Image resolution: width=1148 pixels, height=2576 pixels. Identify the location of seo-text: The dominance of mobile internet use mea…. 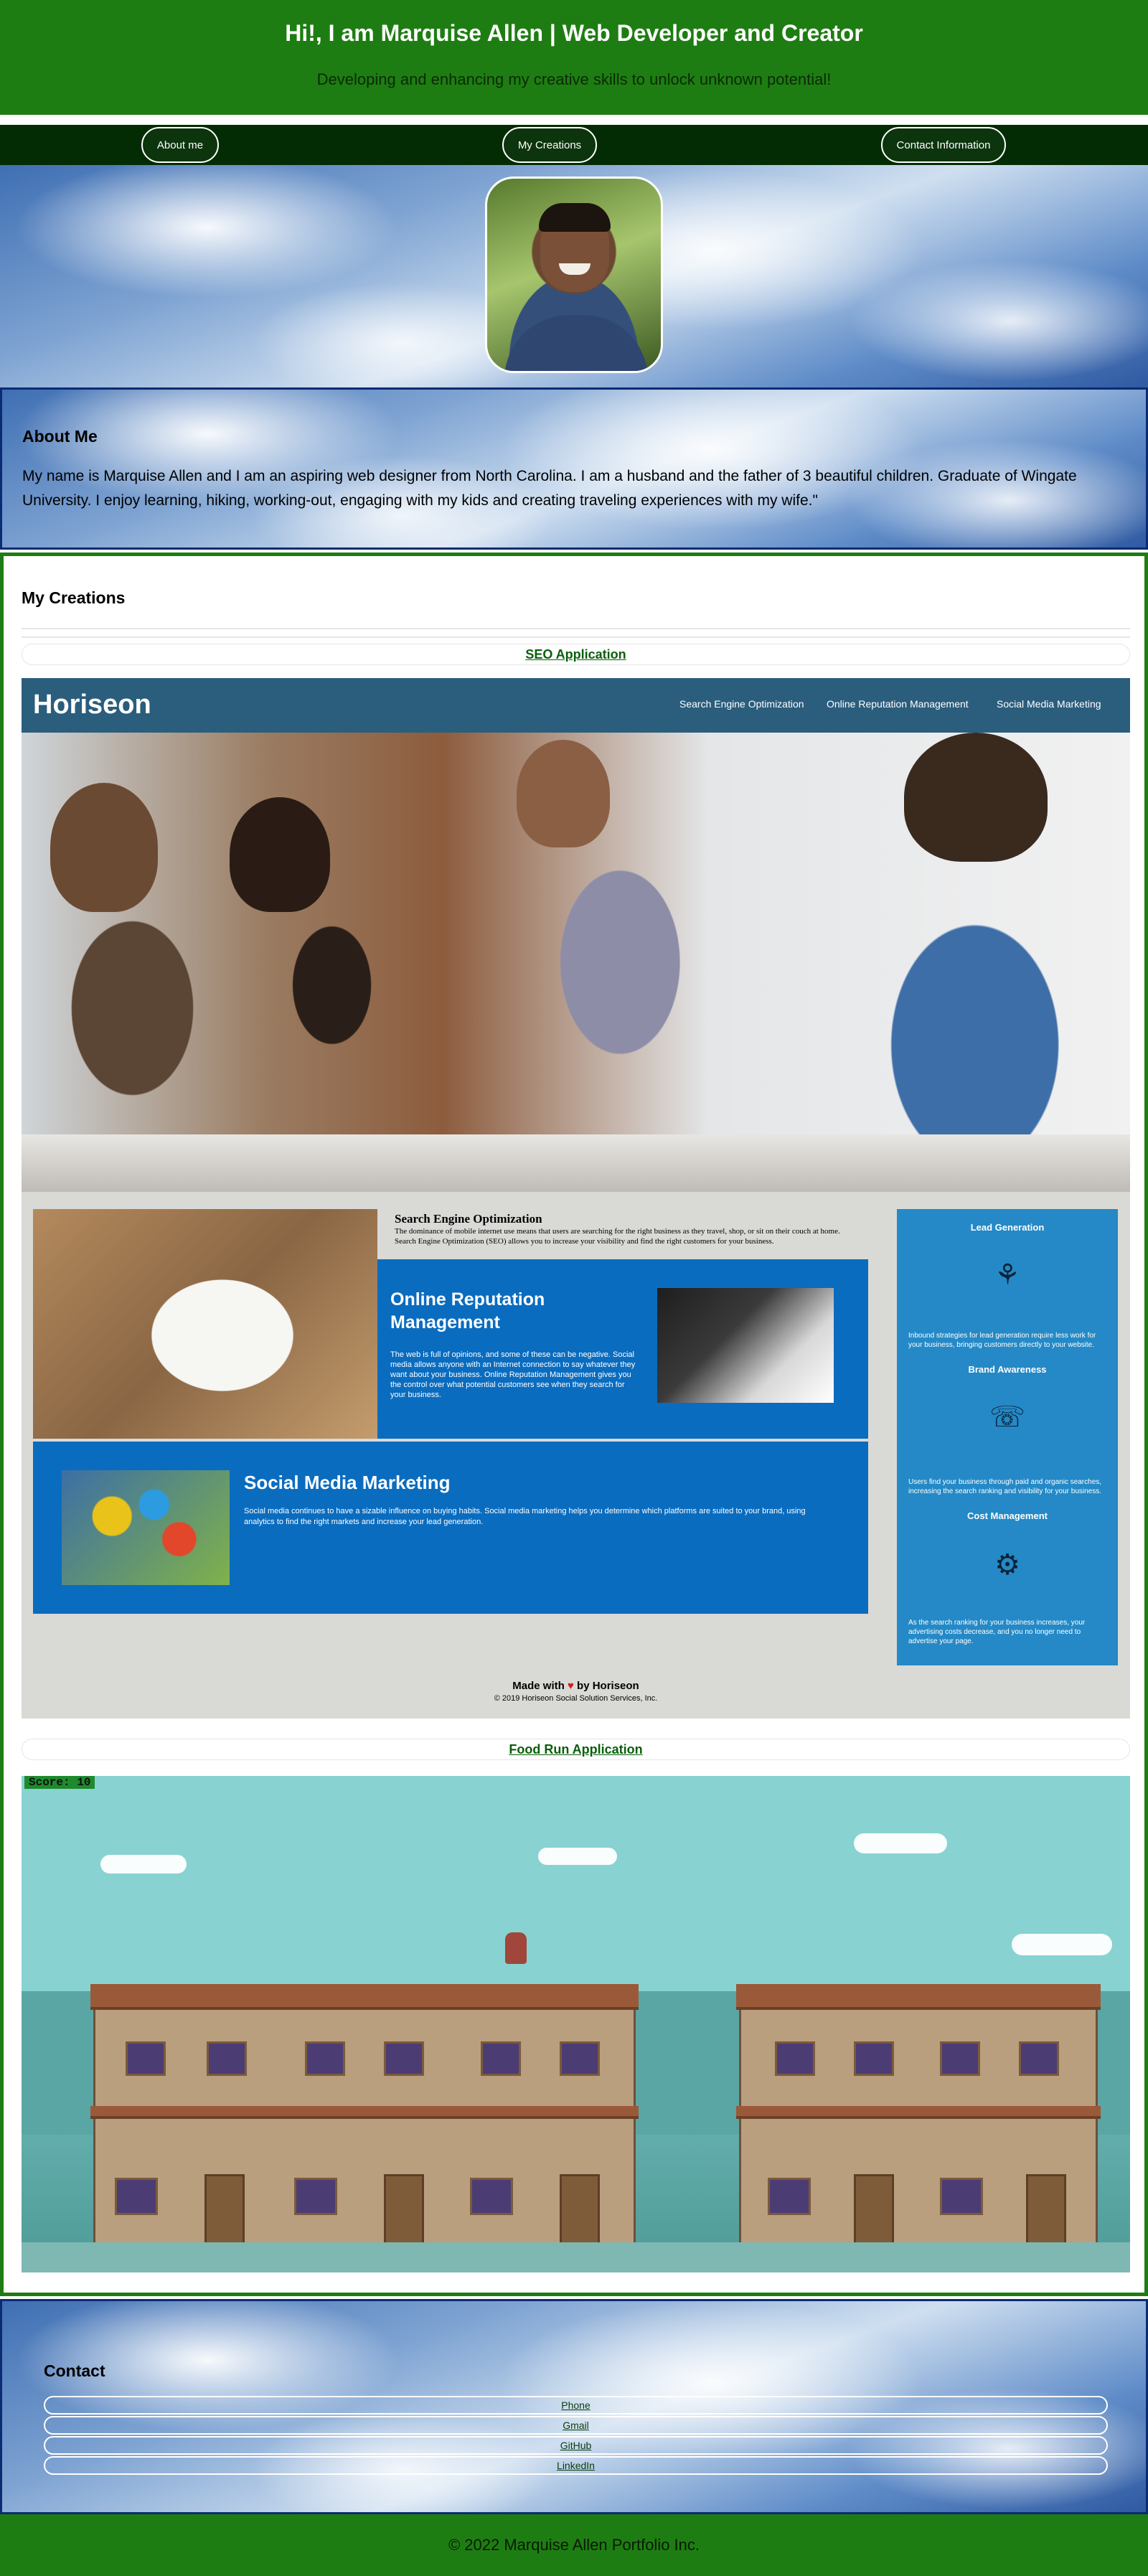
(618, 1236).